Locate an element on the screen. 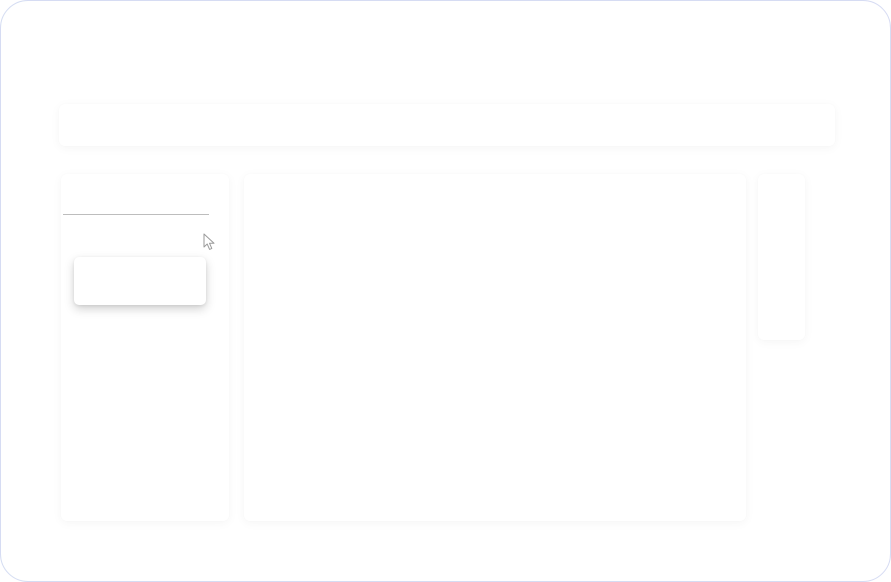 This screenshot has width=891, height=582. sidebar-search-input is located at coordinates (136, 201).